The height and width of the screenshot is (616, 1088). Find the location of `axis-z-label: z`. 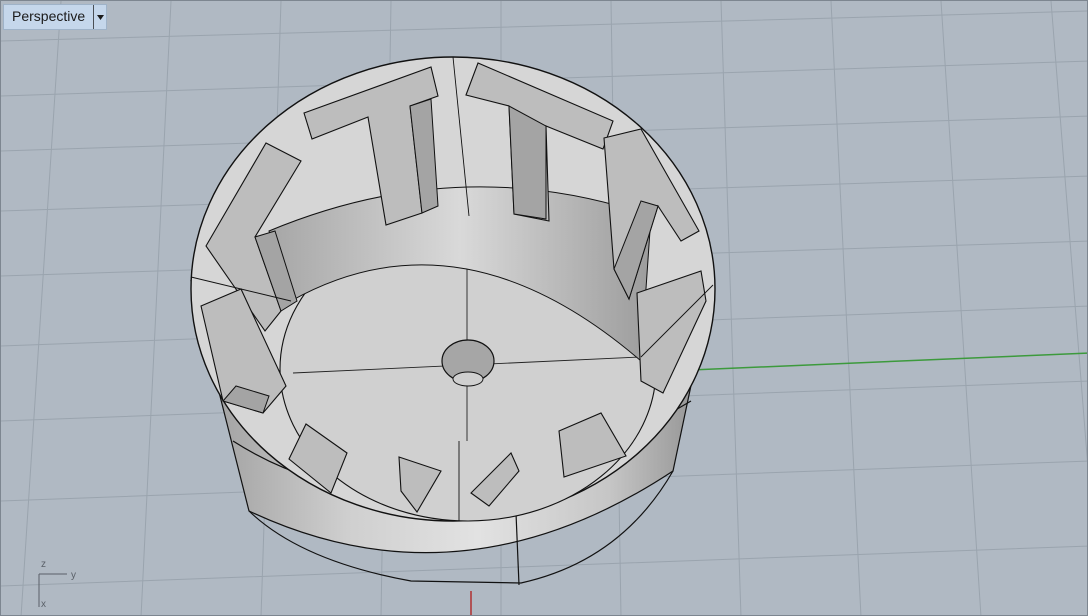

axis-z-label: z is located at coordinates (43, 564).